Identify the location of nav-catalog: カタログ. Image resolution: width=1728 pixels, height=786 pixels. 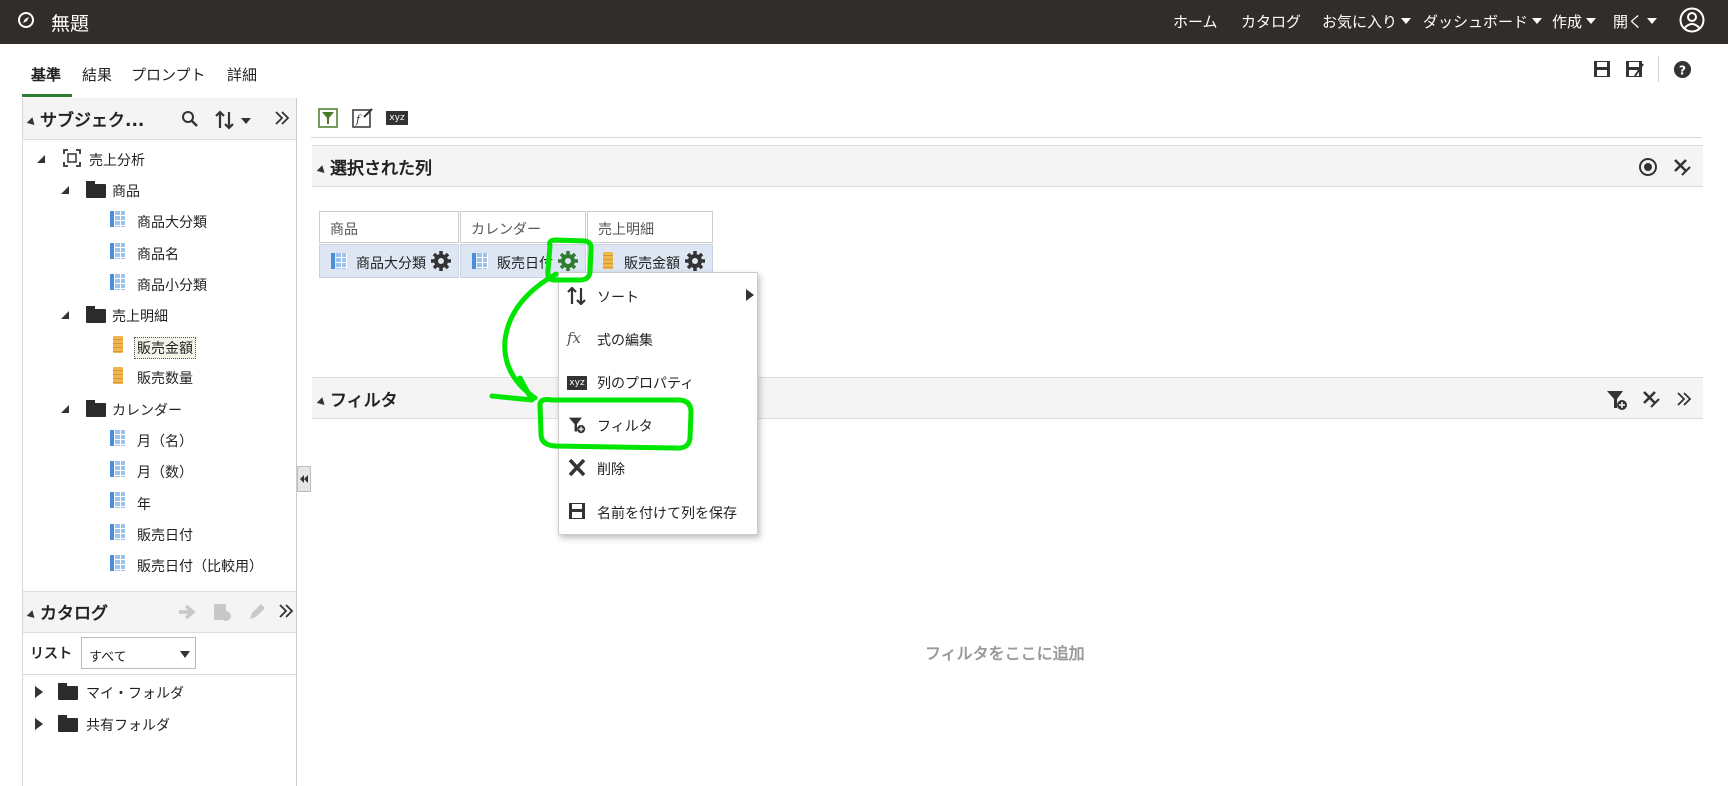
(1271, 21).